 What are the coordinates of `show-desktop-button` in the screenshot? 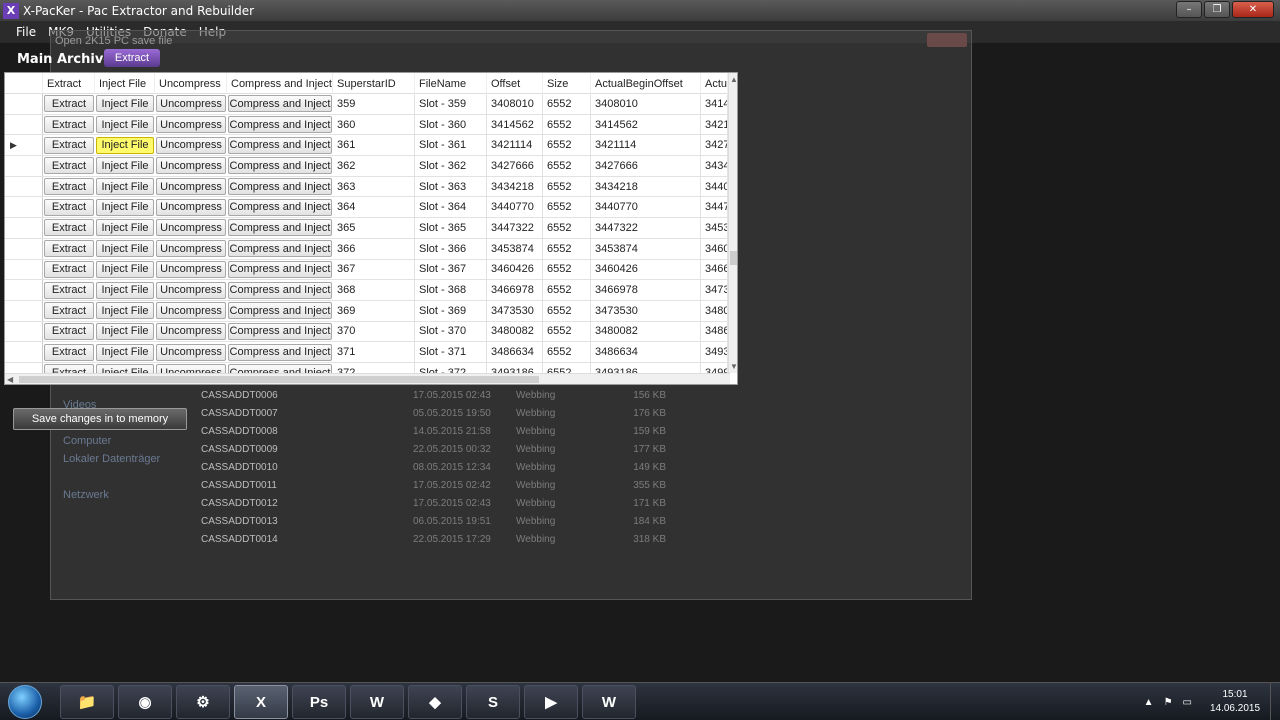 It's located at (1275, 701).